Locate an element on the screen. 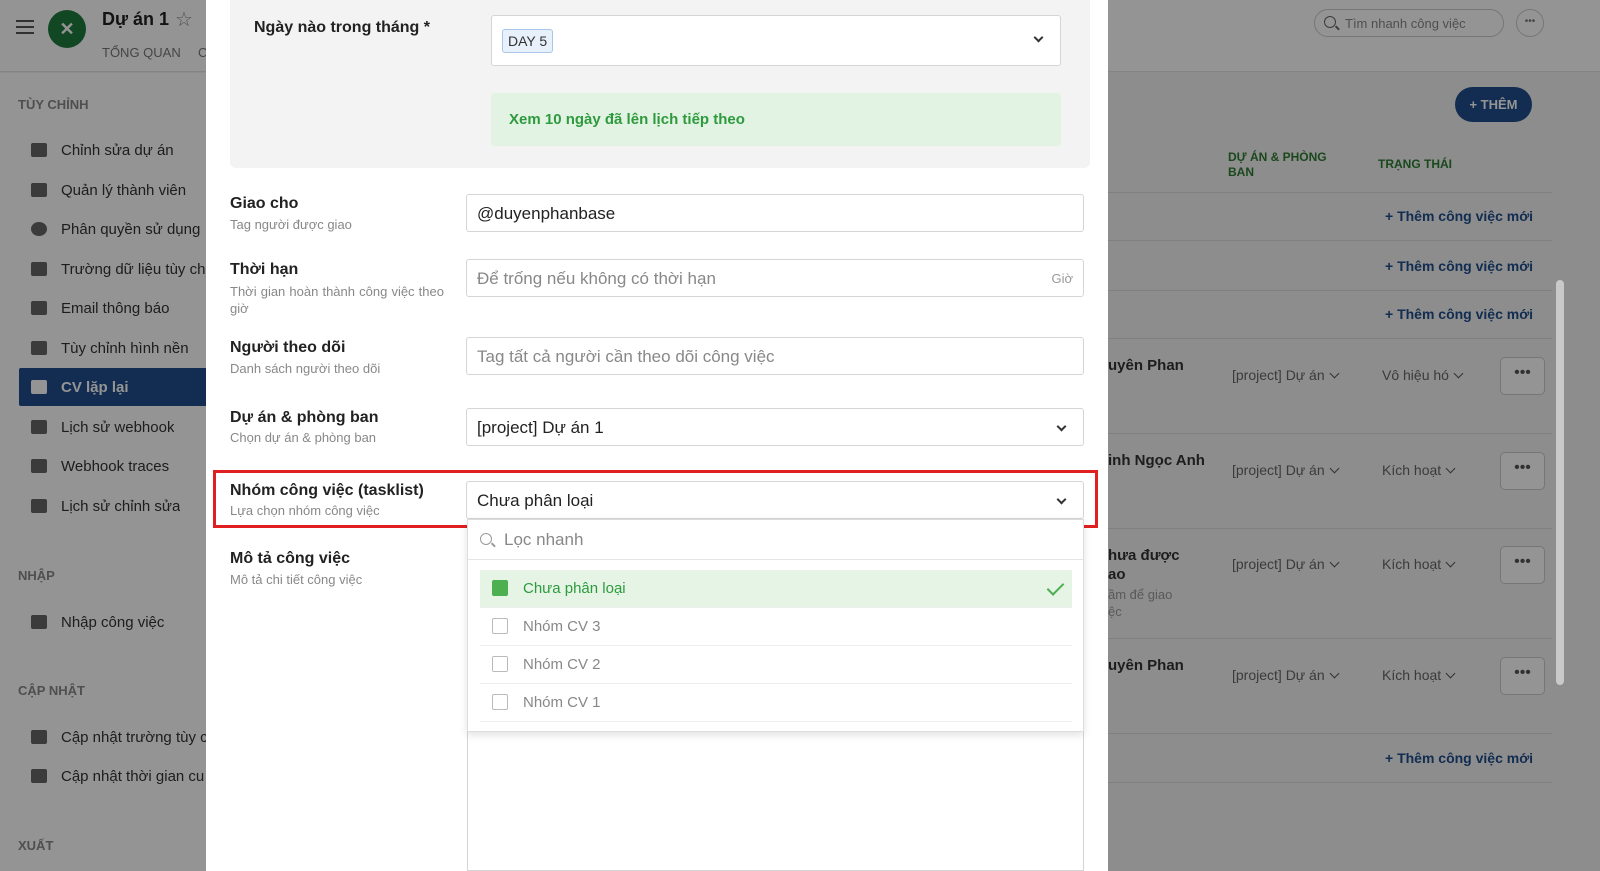 Image resolution: width=1600 pixels, height=871 pixels. description-label: Mô tả công việc is located at coordinates (290, 558).